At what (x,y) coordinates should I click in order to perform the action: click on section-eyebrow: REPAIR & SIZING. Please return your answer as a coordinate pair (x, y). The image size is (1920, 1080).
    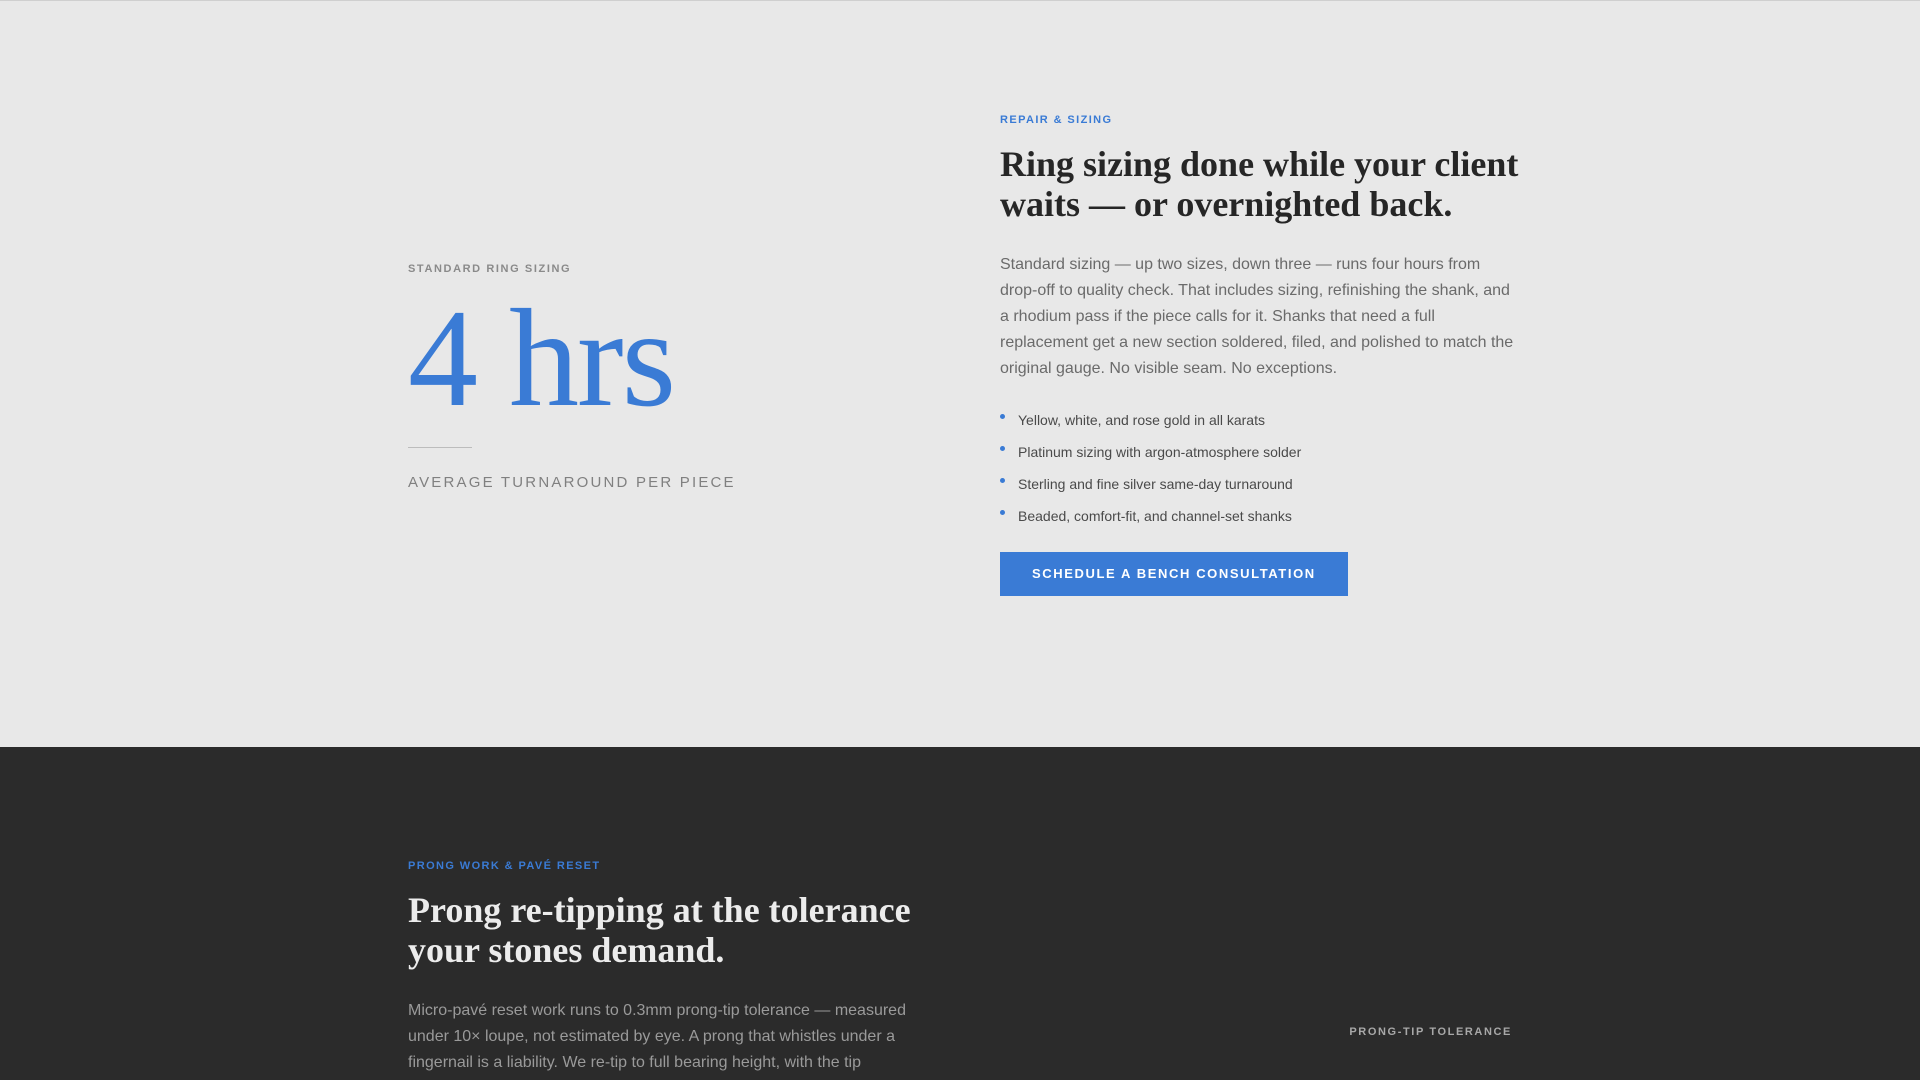
    Looking at the image, I should click on (1056, 120).